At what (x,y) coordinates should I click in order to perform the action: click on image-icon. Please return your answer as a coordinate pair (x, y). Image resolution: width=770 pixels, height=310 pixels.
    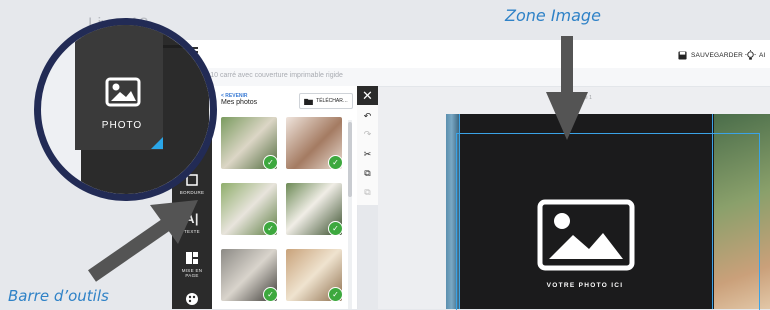
    Looking at the image, I should click on (123, 92).